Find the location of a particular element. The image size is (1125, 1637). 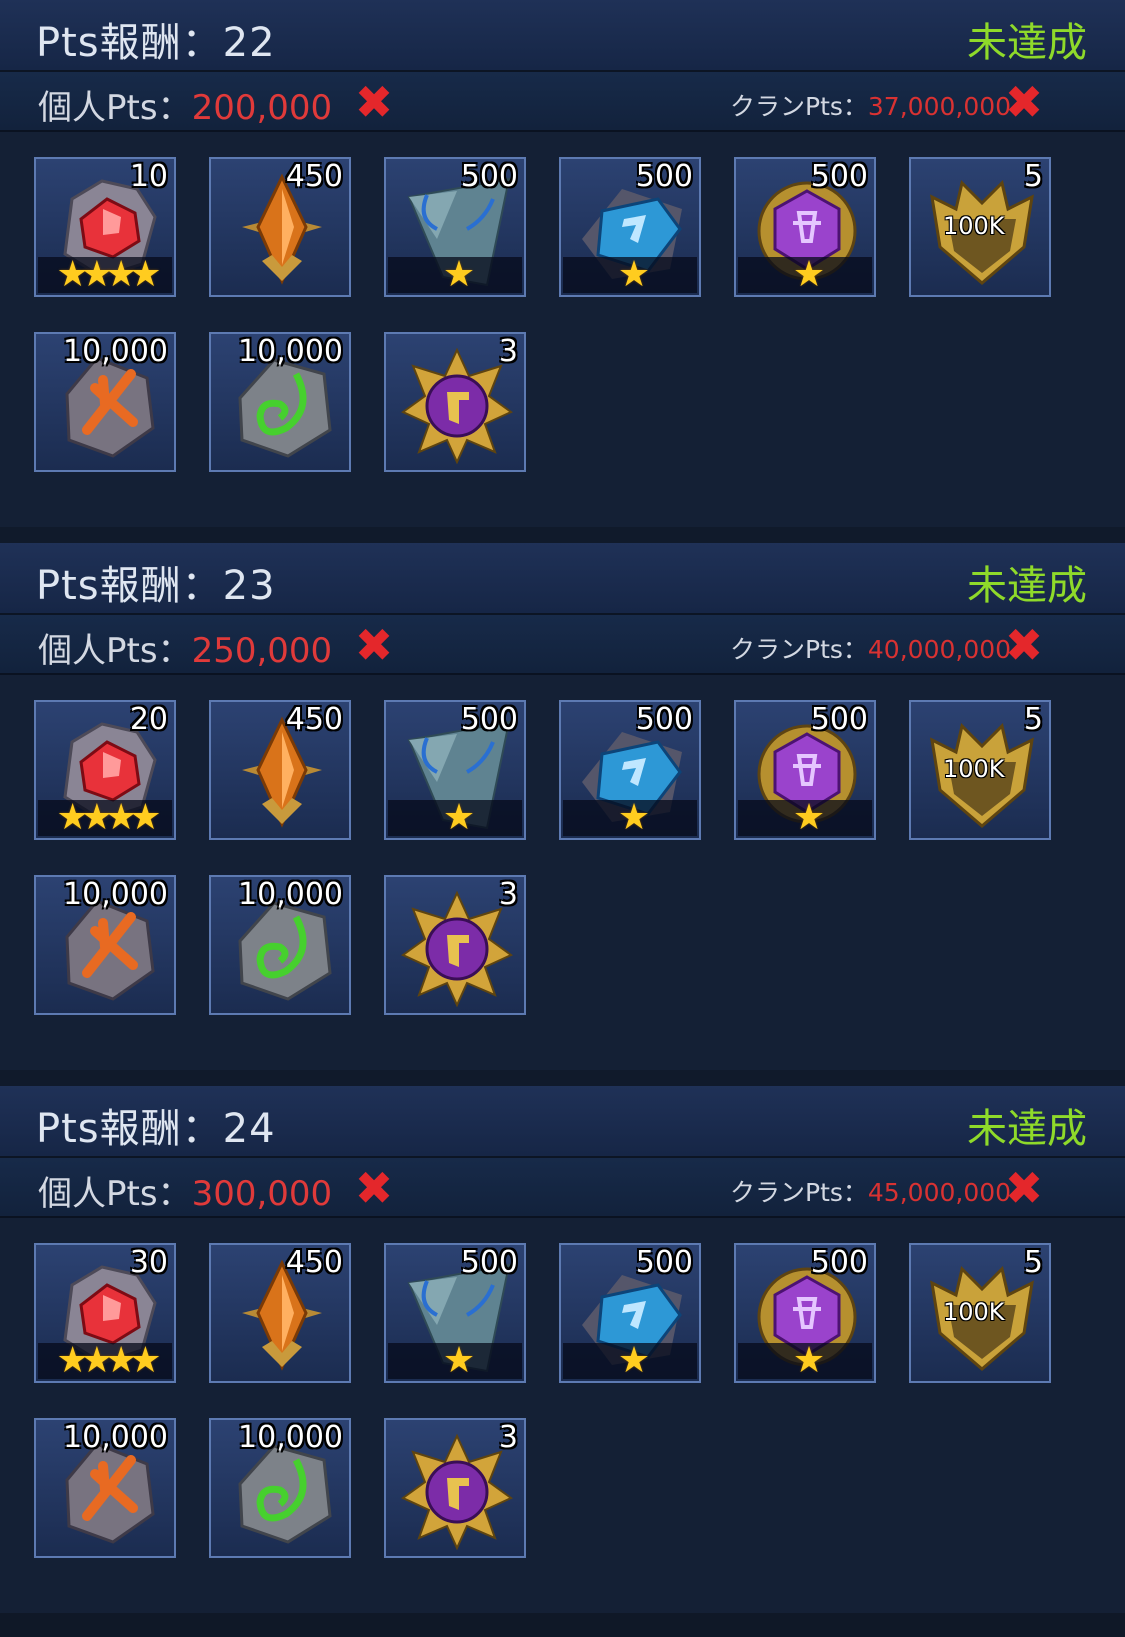

clan-pts: クランPts：40,000,000 is located at coordinates (870, 648).